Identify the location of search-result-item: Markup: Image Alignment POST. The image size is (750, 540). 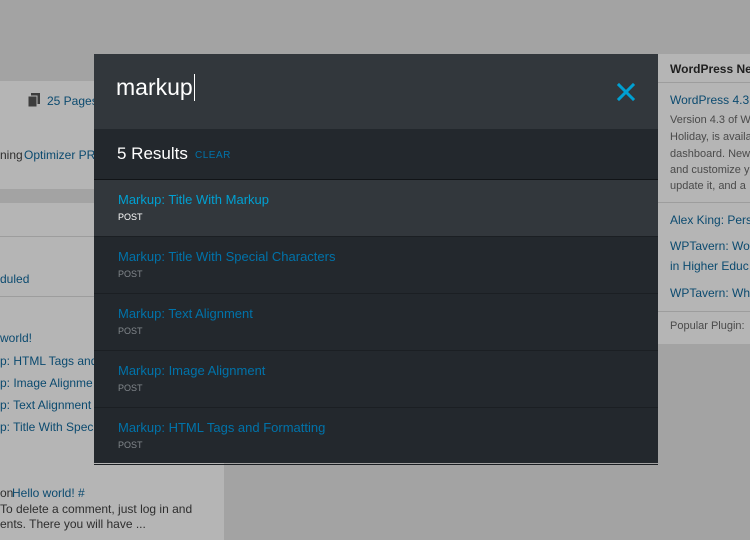
(376, 379).